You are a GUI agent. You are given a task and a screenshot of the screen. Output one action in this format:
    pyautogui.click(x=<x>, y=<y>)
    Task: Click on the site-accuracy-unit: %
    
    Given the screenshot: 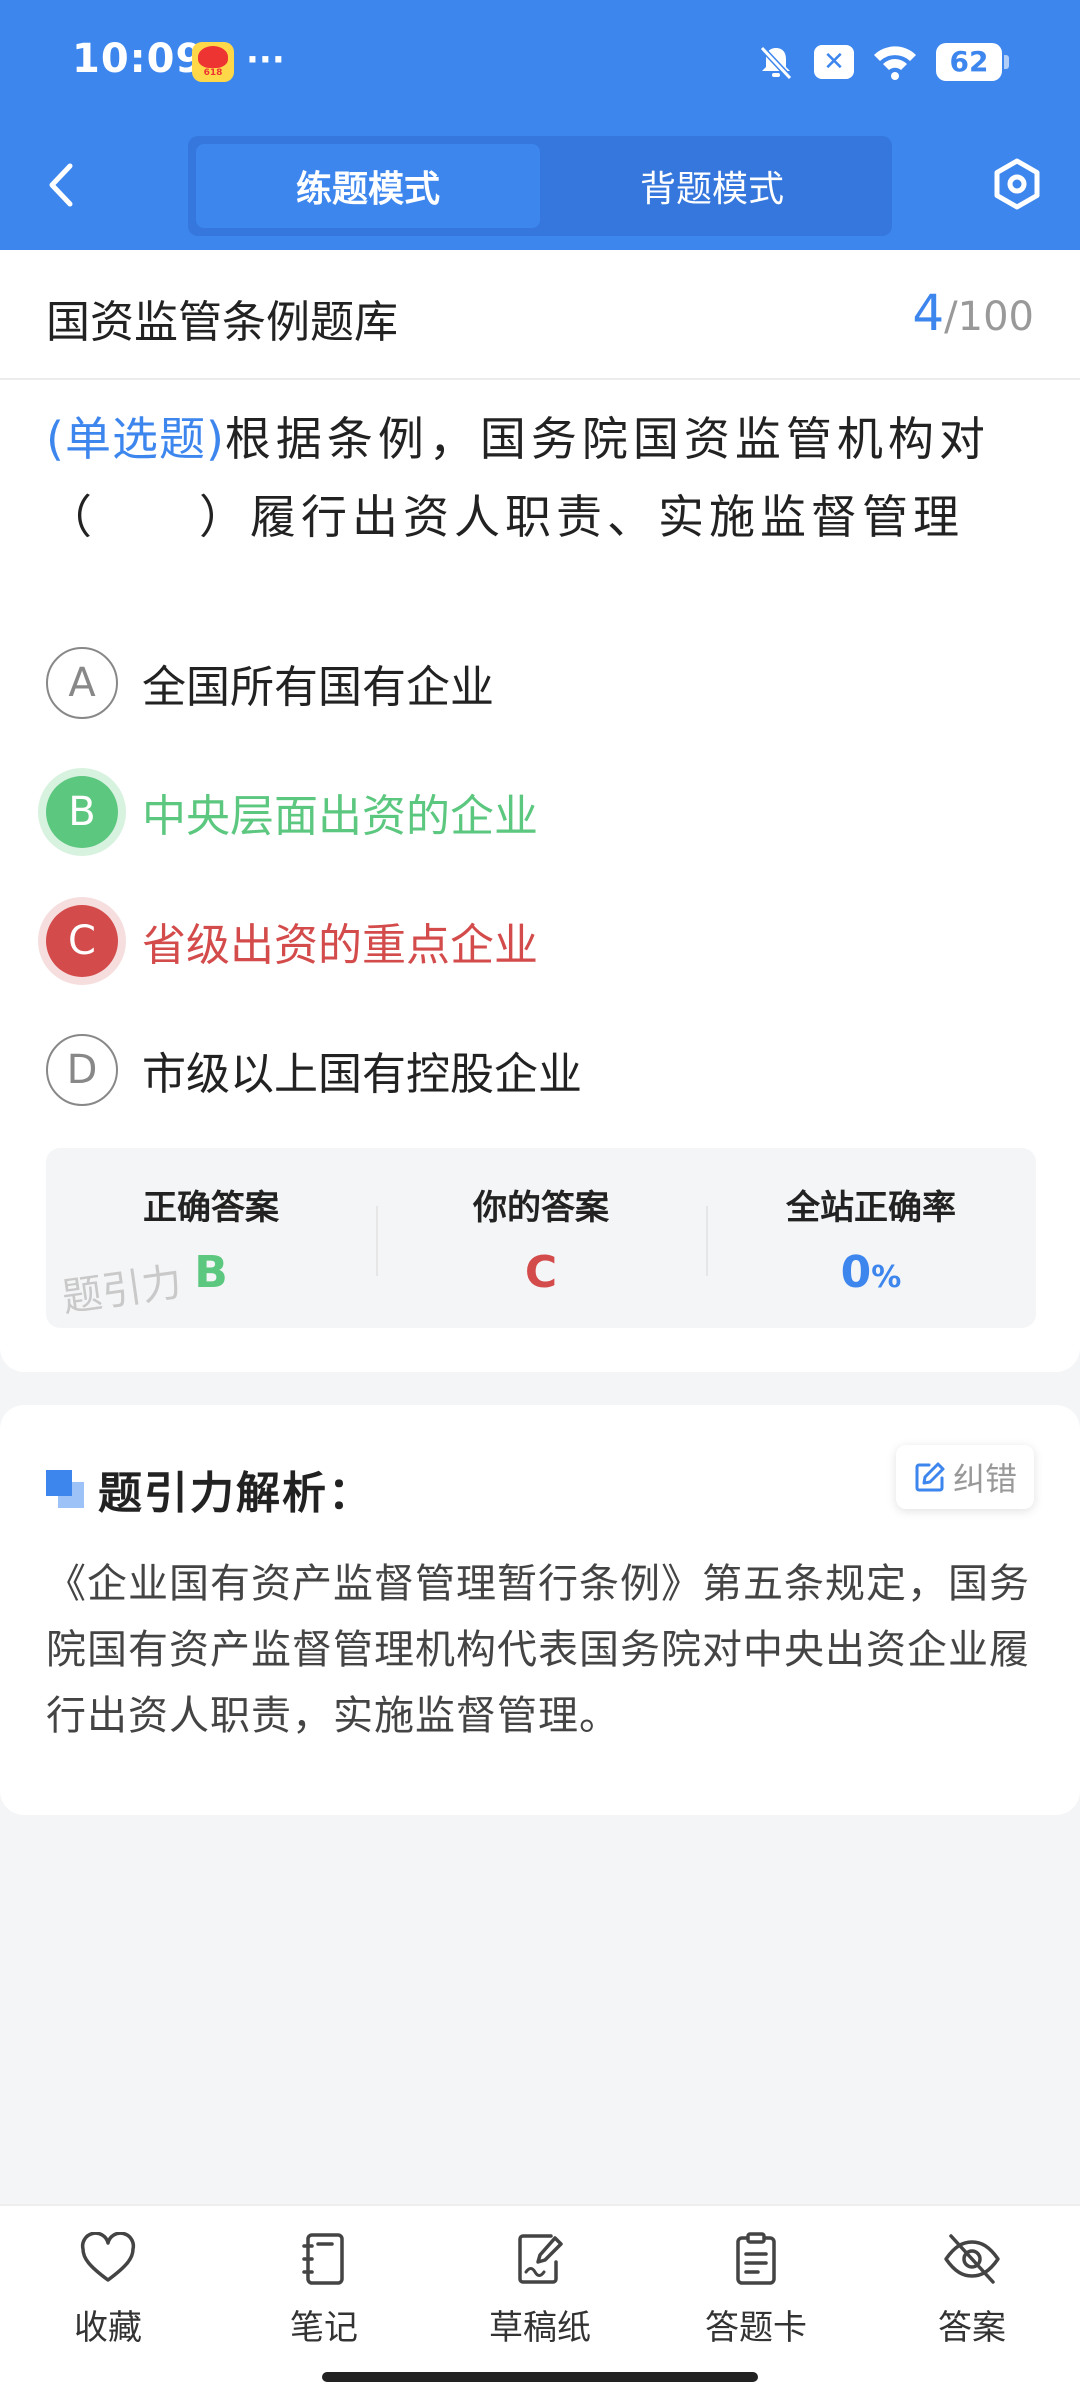 What is the action you would take?
    pyautogui.click(x=886, y=1277)
    